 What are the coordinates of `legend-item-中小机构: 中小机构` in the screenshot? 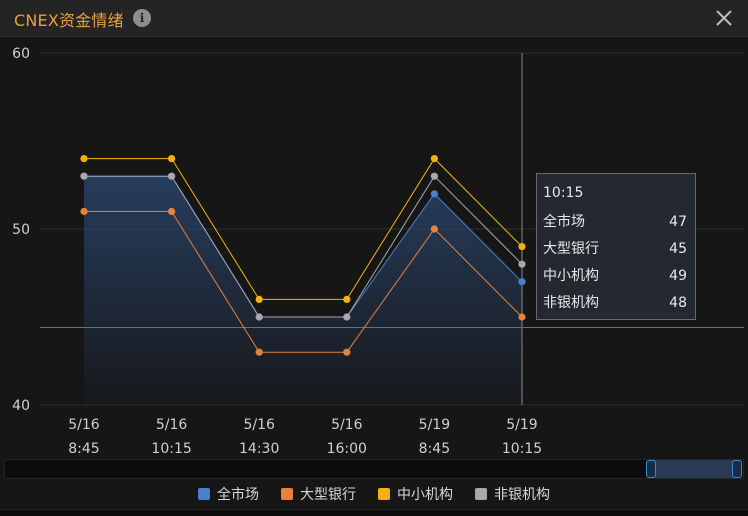 It's located at (415, 494).